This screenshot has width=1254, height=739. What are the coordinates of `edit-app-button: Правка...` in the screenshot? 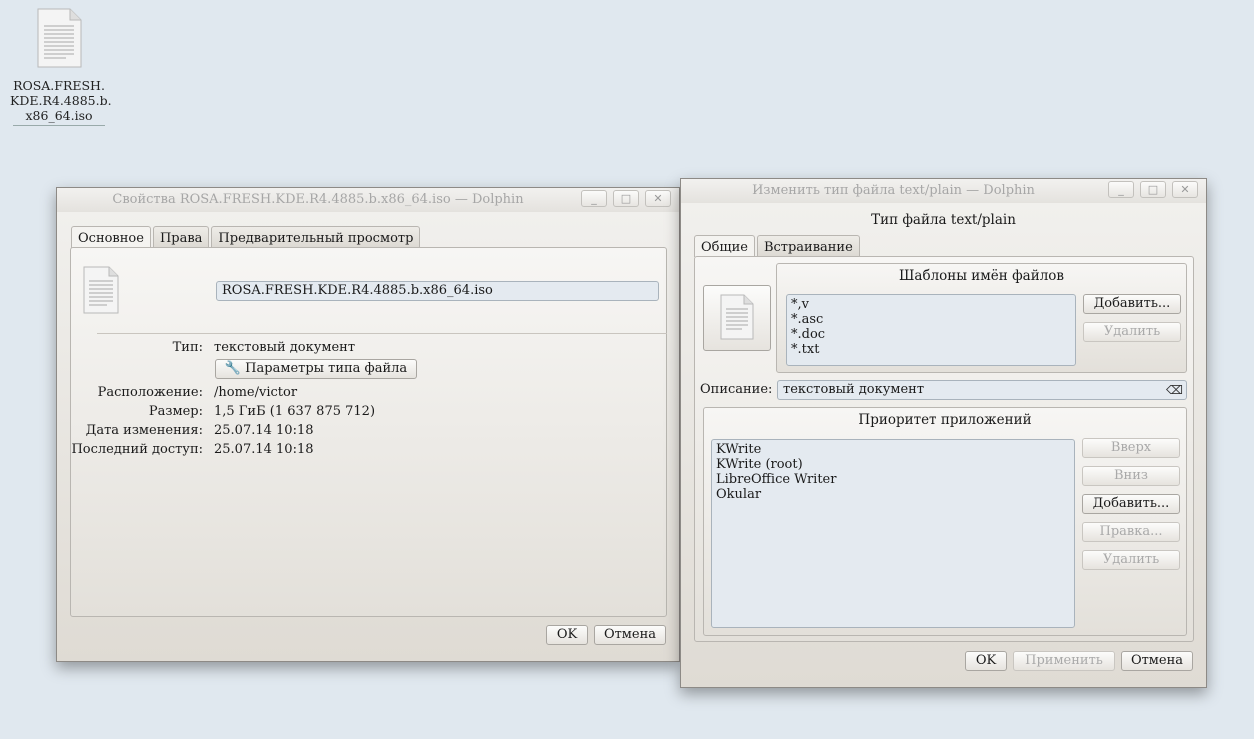 It's located at (1131, 532).